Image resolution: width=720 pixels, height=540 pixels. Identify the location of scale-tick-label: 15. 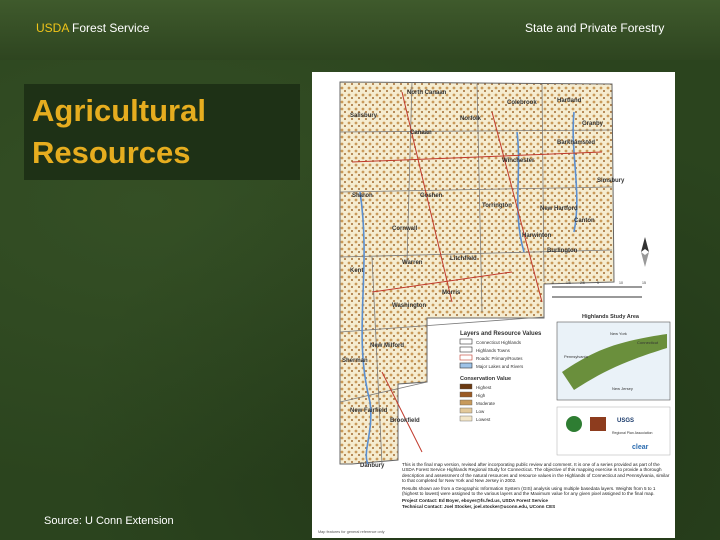
(644, 283).